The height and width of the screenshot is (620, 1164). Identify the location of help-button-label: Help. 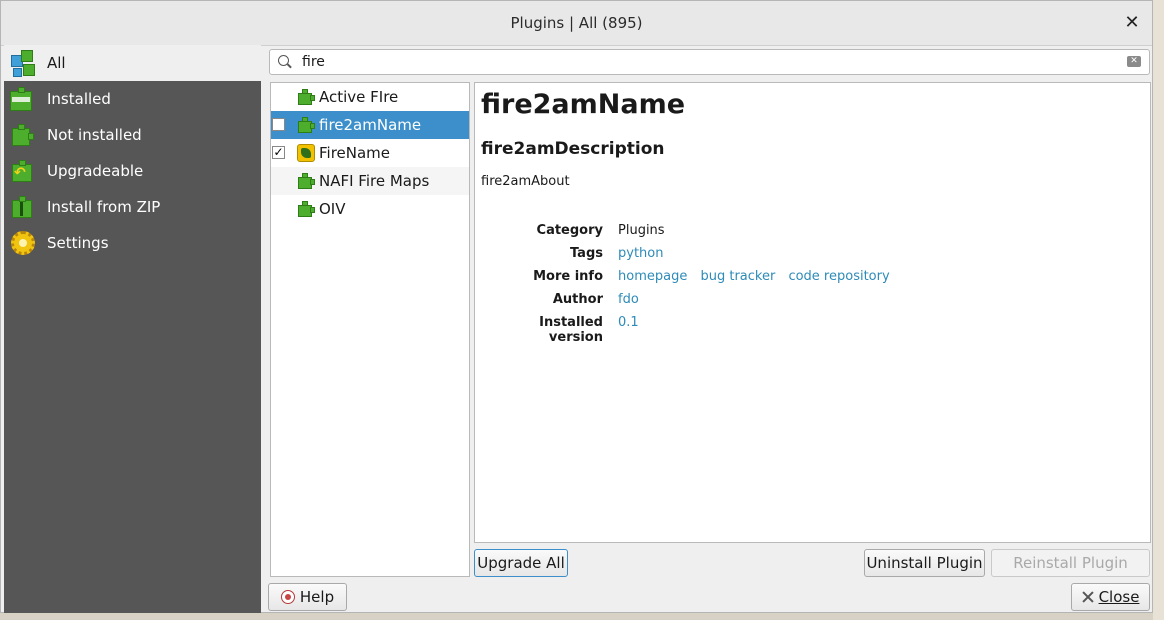
(317, 597).